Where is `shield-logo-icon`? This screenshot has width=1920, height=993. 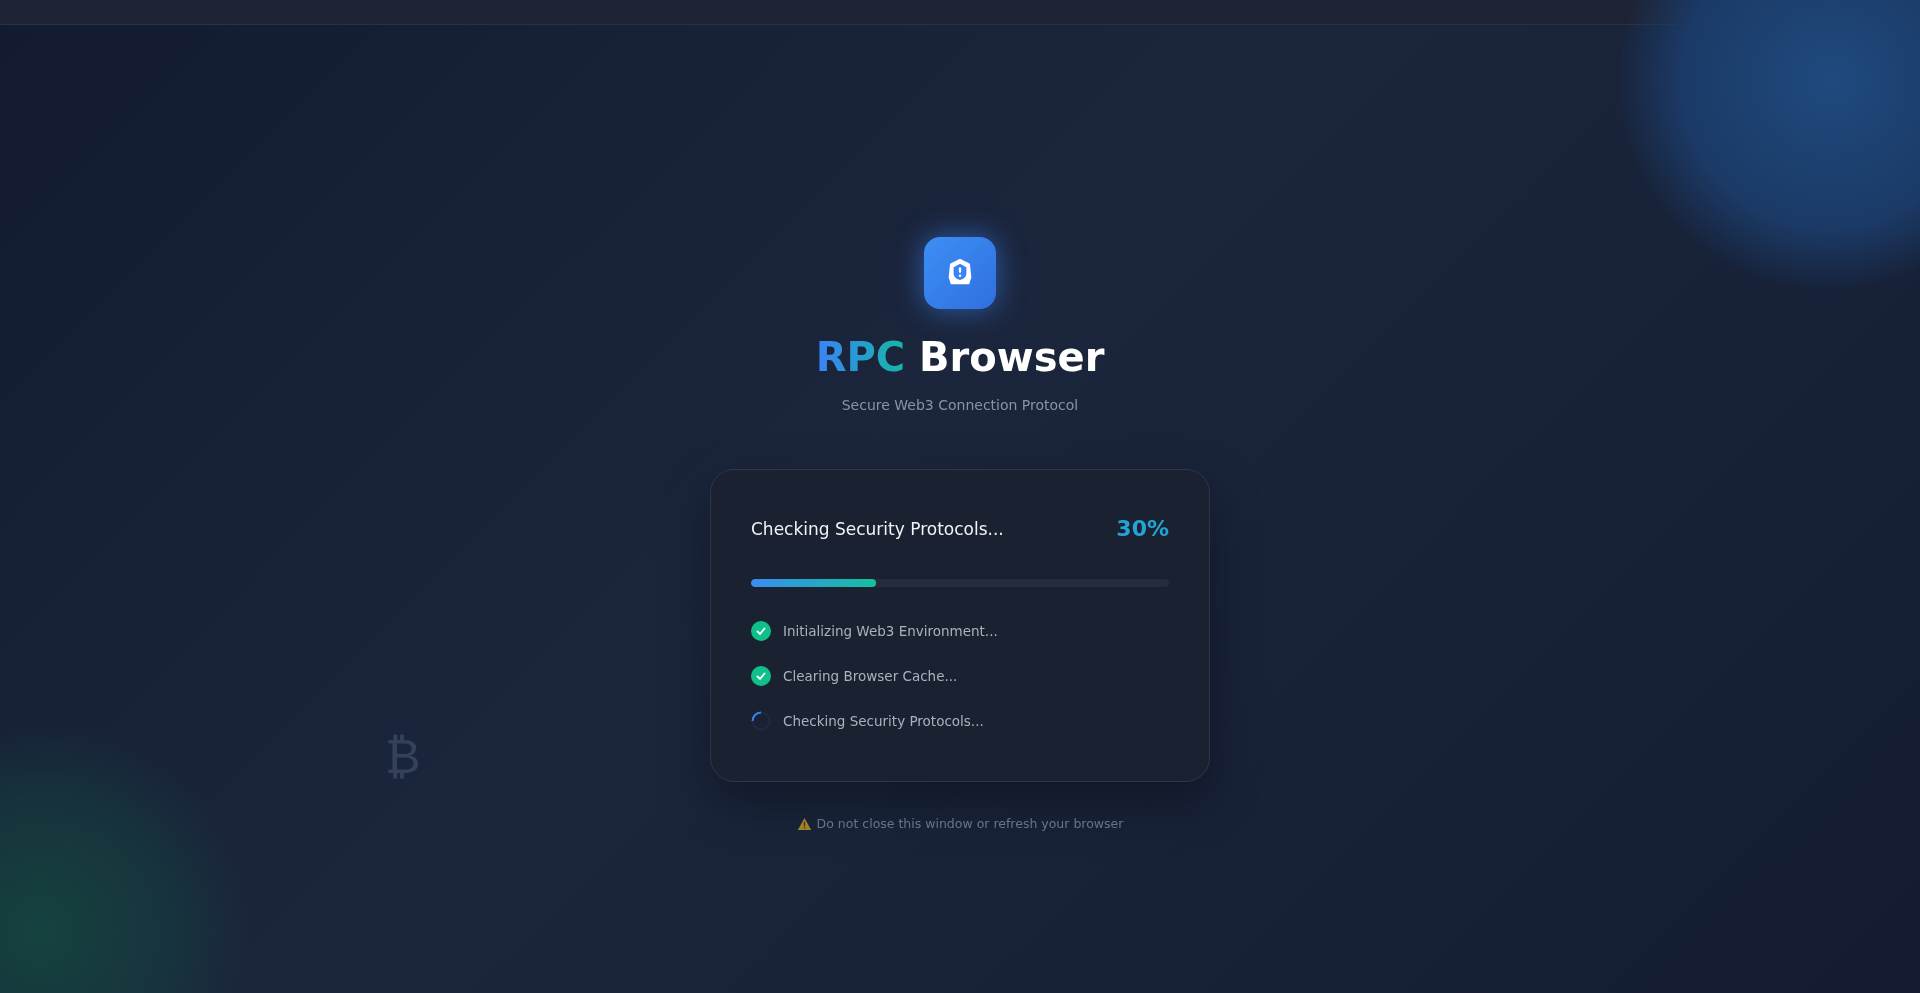
shield-logo-icon is located at coordinates (960, 273).